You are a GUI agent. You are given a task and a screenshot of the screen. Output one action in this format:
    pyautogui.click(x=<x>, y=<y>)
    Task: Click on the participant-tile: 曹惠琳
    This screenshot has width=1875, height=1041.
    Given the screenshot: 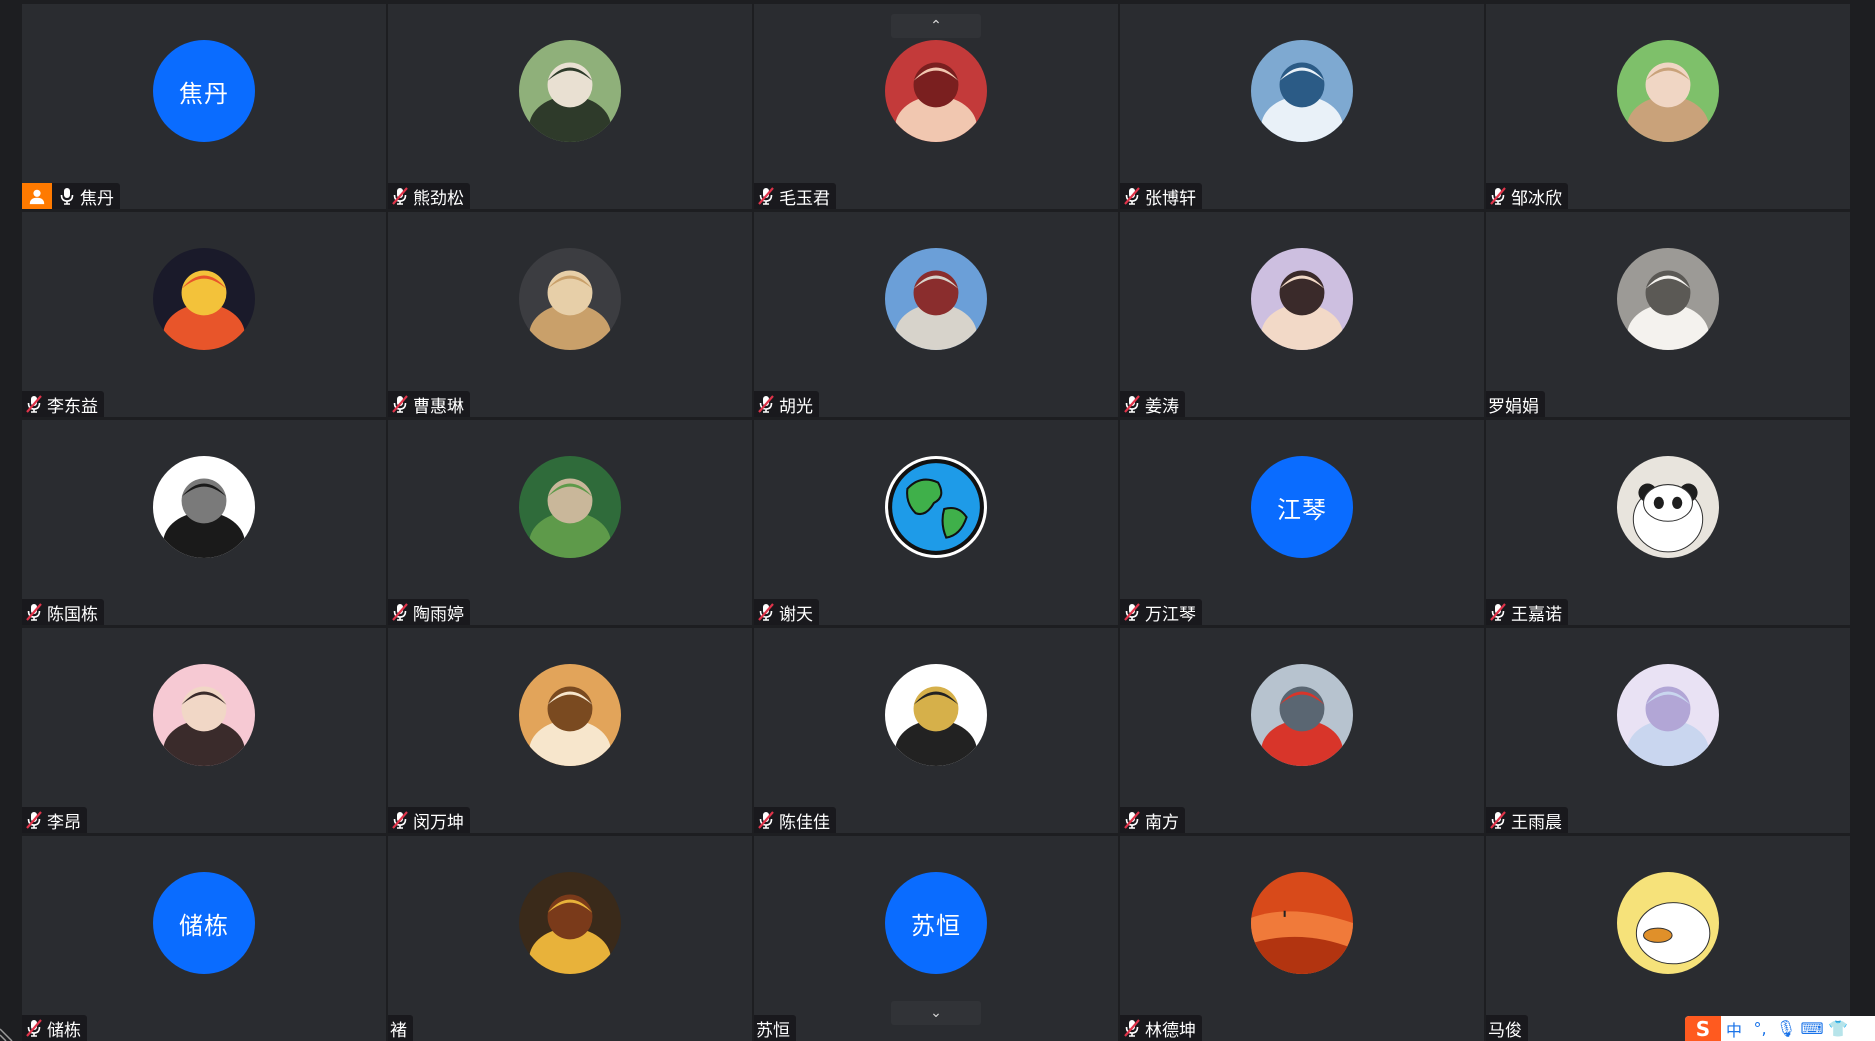 What is the action you would take?
    pyautogui.click(x=570, y=314)
    